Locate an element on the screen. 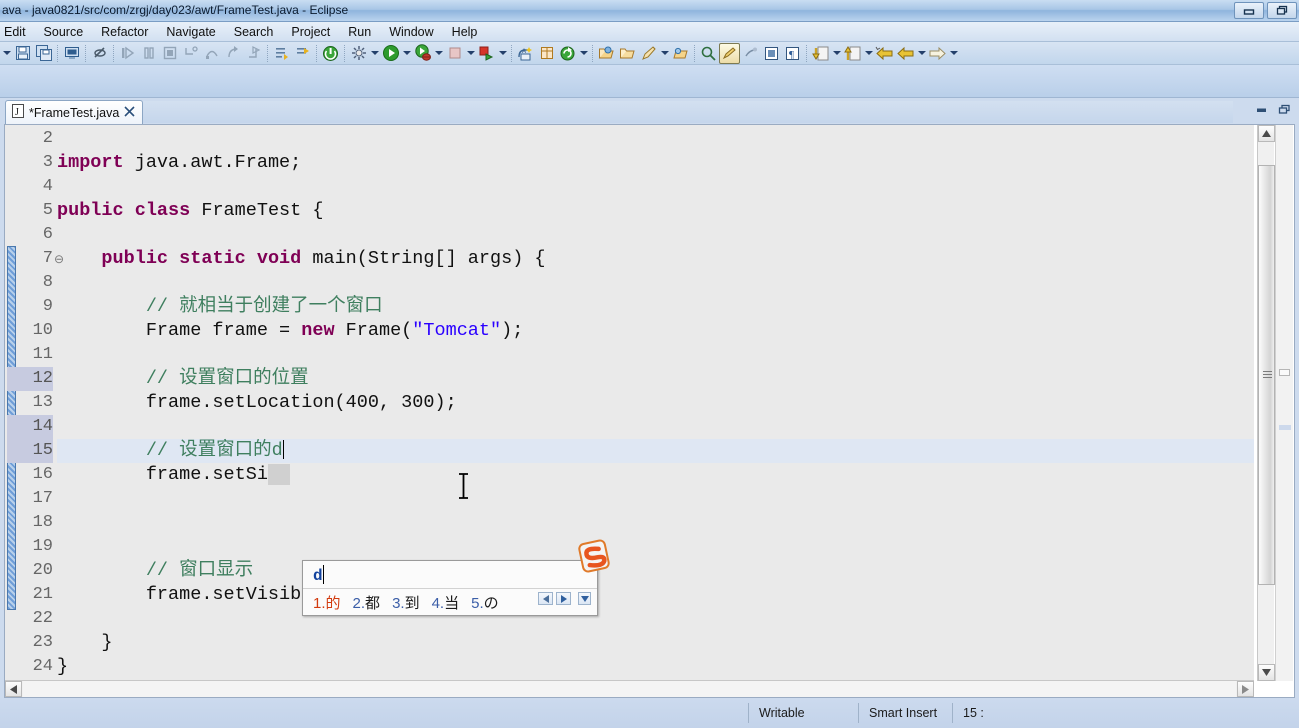 The width and height of the screenshot is (1299, 728). step-return-icon is located at coordinates (232, 53).